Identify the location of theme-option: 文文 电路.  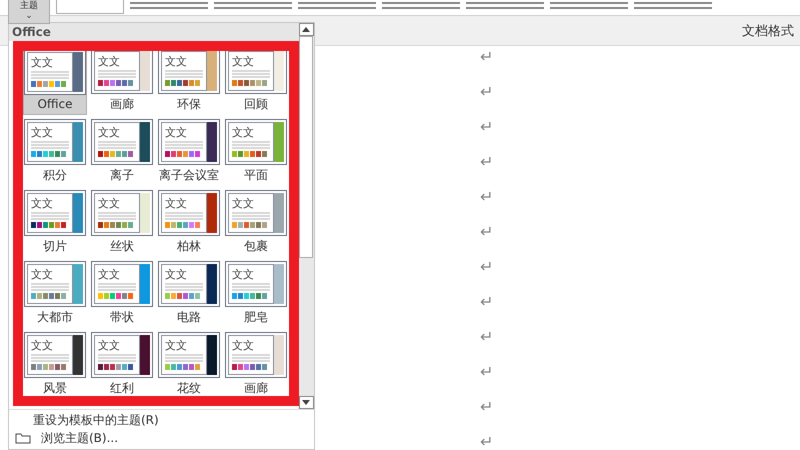
(189, 293).